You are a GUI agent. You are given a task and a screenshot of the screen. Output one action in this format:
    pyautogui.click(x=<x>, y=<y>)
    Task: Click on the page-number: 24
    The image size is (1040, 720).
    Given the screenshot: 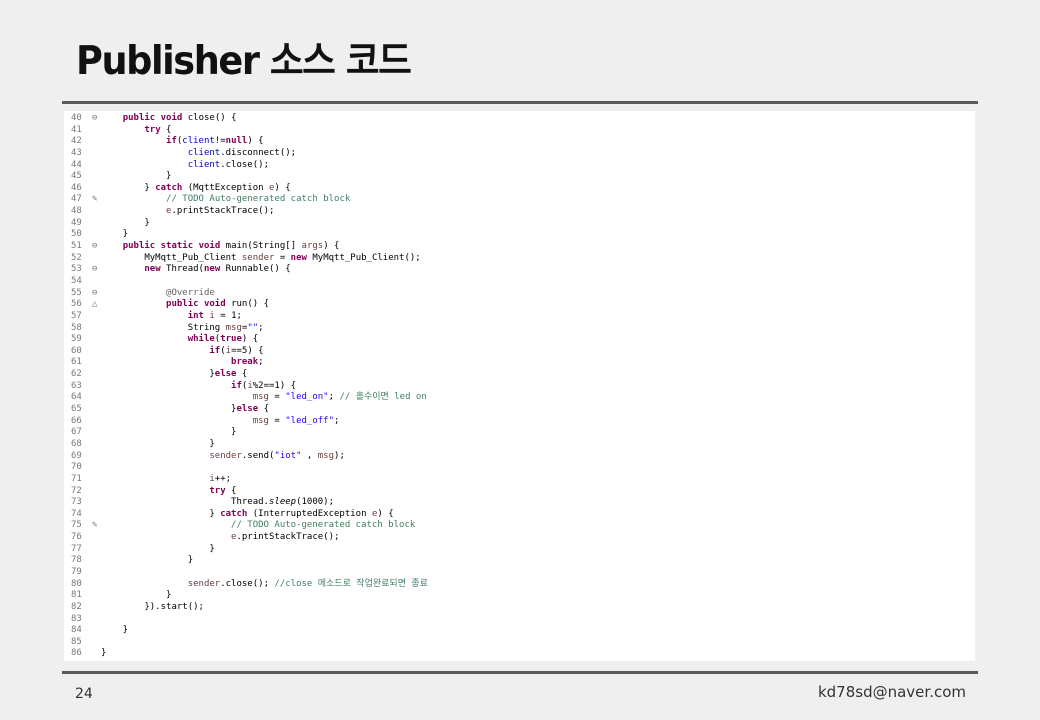 What is the action you would take?
    pyautogui.click(x=84, y=694)
    